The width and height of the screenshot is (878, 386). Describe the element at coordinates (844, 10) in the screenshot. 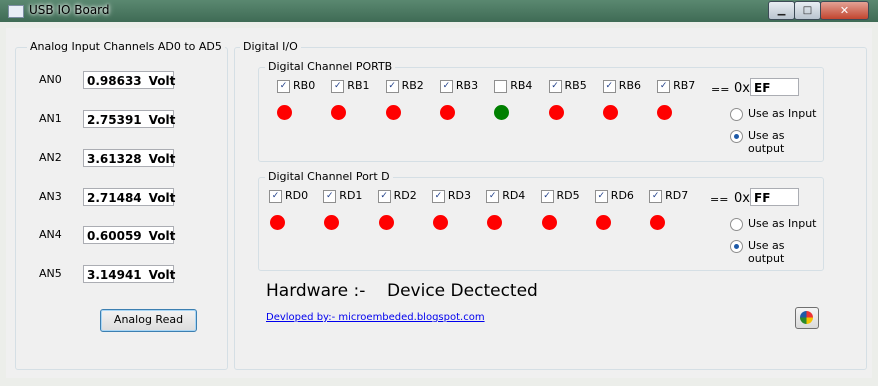

I see `close-button: ✕` at that location.